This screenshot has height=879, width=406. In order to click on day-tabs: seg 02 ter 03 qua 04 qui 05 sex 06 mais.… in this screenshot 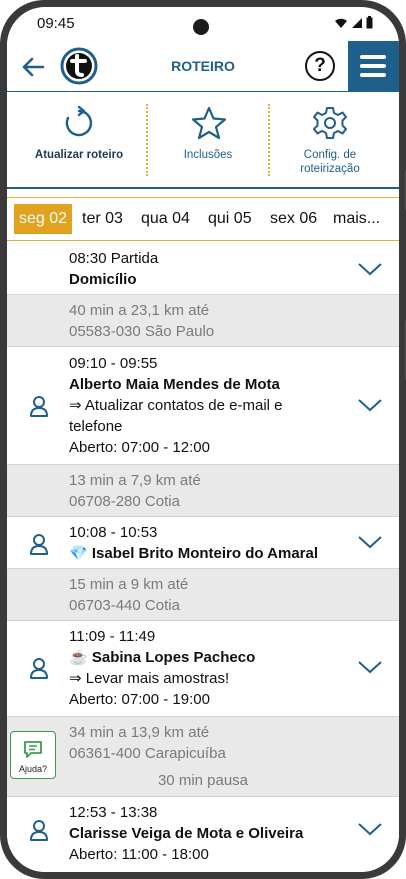, I will do `click(203, 219)`.